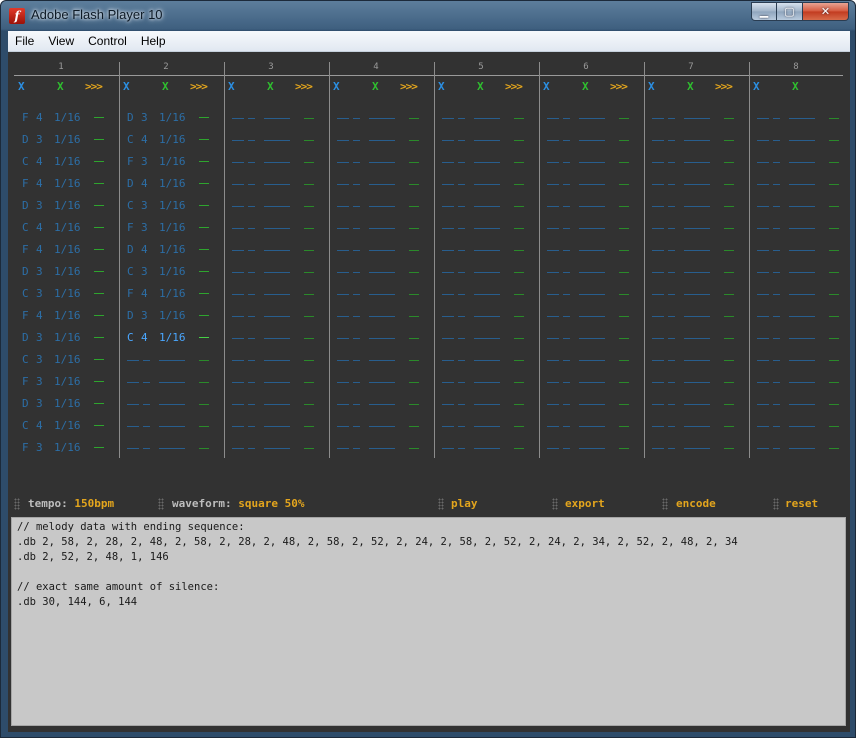  I want to click on channel-next-button: >>>, so click(724, 86).